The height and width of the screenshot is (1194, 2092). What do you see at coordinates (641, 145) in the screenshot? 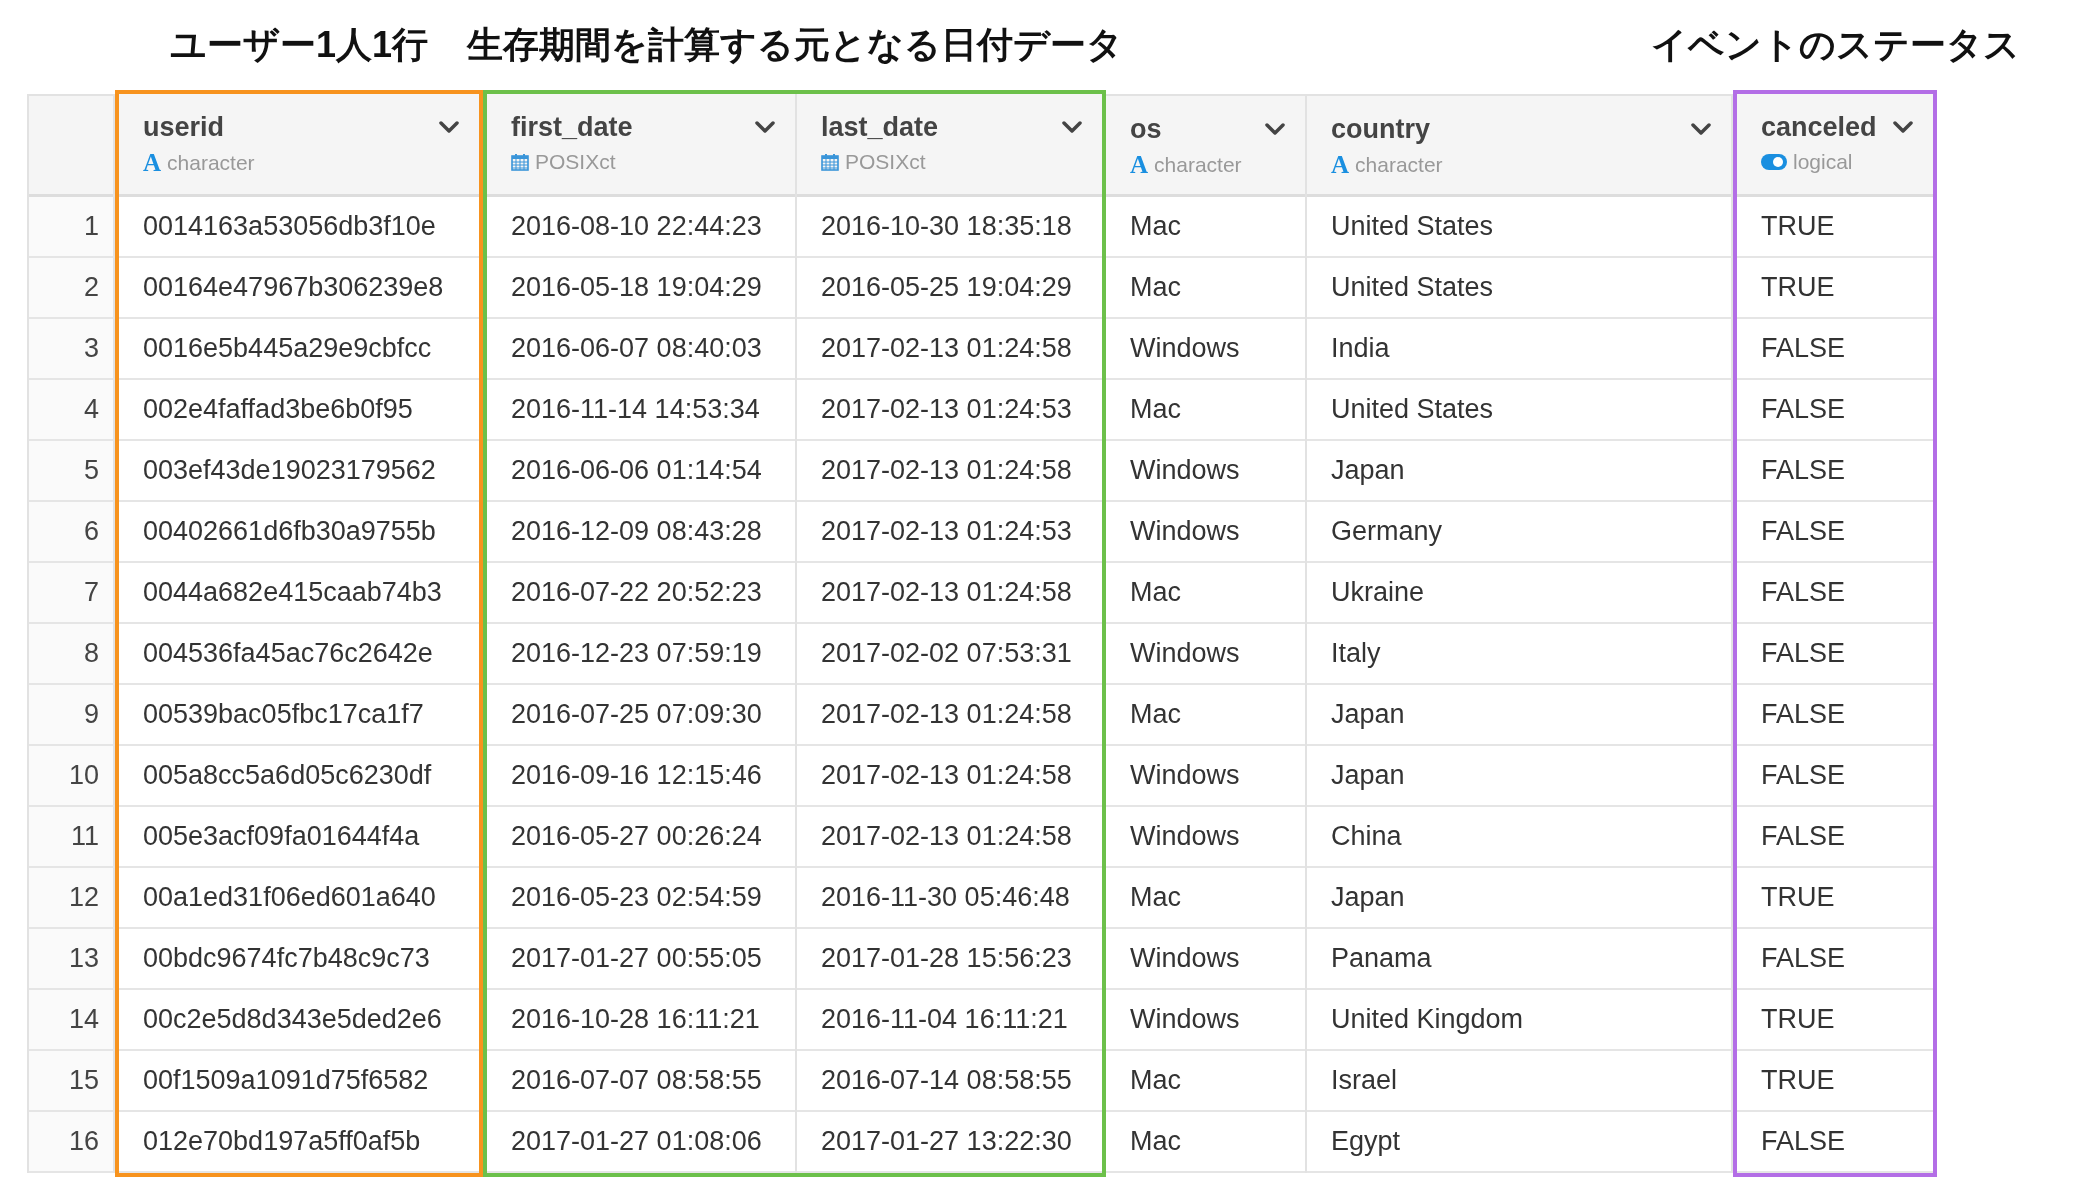
I see `column-header: first_date POSIXct` at bounding box center [641, 145].